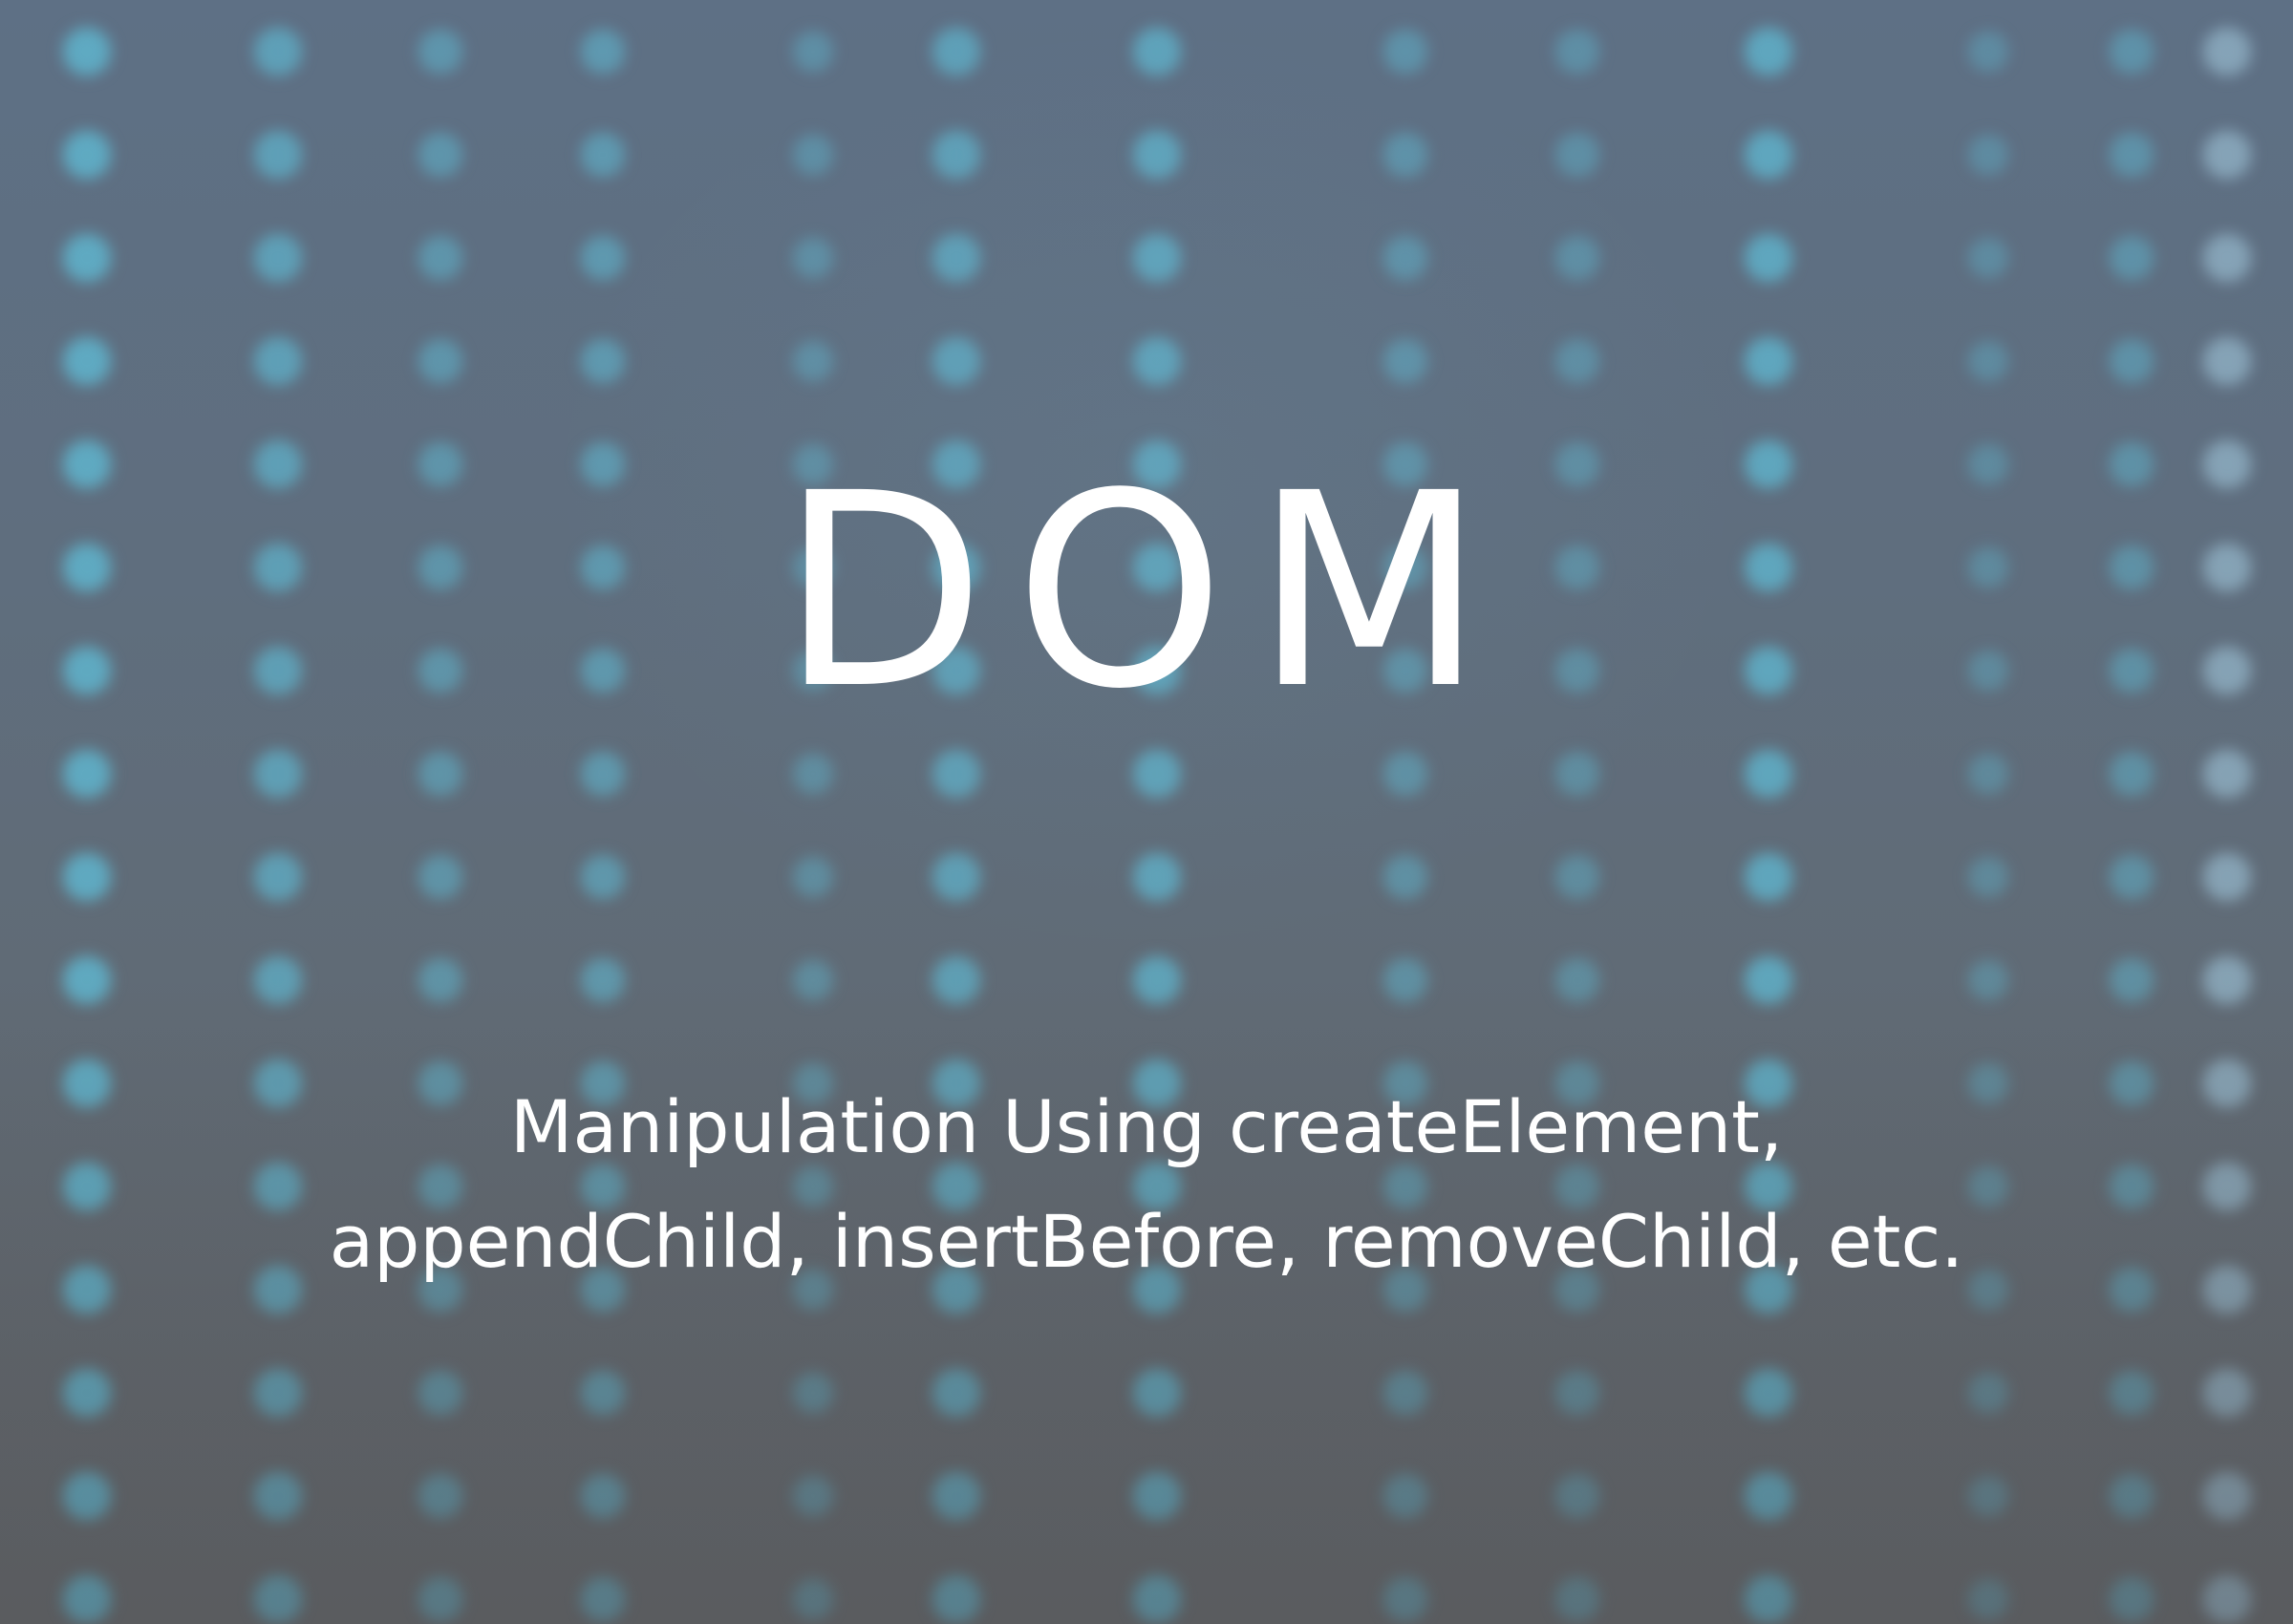  Describe the element at coordinates (1146, 1126) in the screenshot. I see `subtitle-line-1: Manipulation Using createElement,` at that location.